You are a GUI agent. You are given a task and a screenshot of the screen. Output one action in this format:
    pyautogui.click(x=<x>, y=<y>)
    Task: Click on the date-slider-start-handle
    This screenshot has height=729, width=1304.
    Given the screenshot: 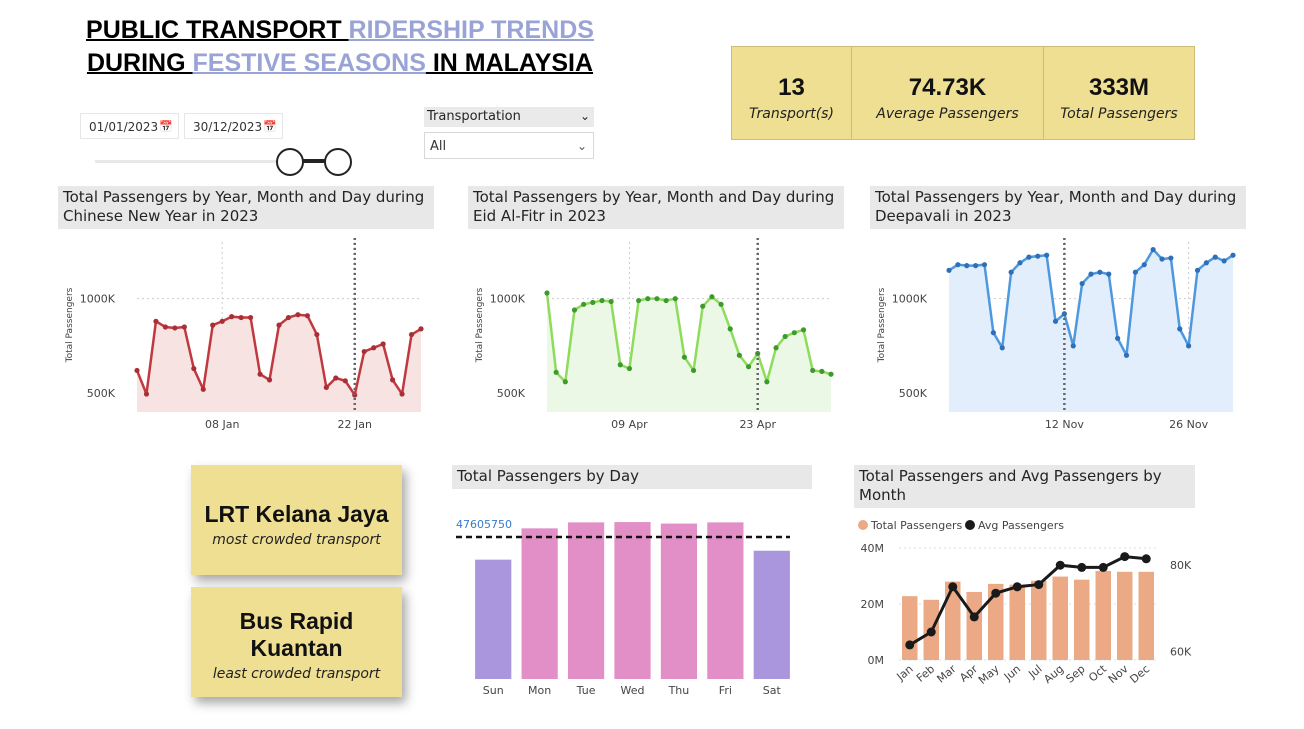 What is the action you would take?
    pyautogui.click(x=290, y=162)
    